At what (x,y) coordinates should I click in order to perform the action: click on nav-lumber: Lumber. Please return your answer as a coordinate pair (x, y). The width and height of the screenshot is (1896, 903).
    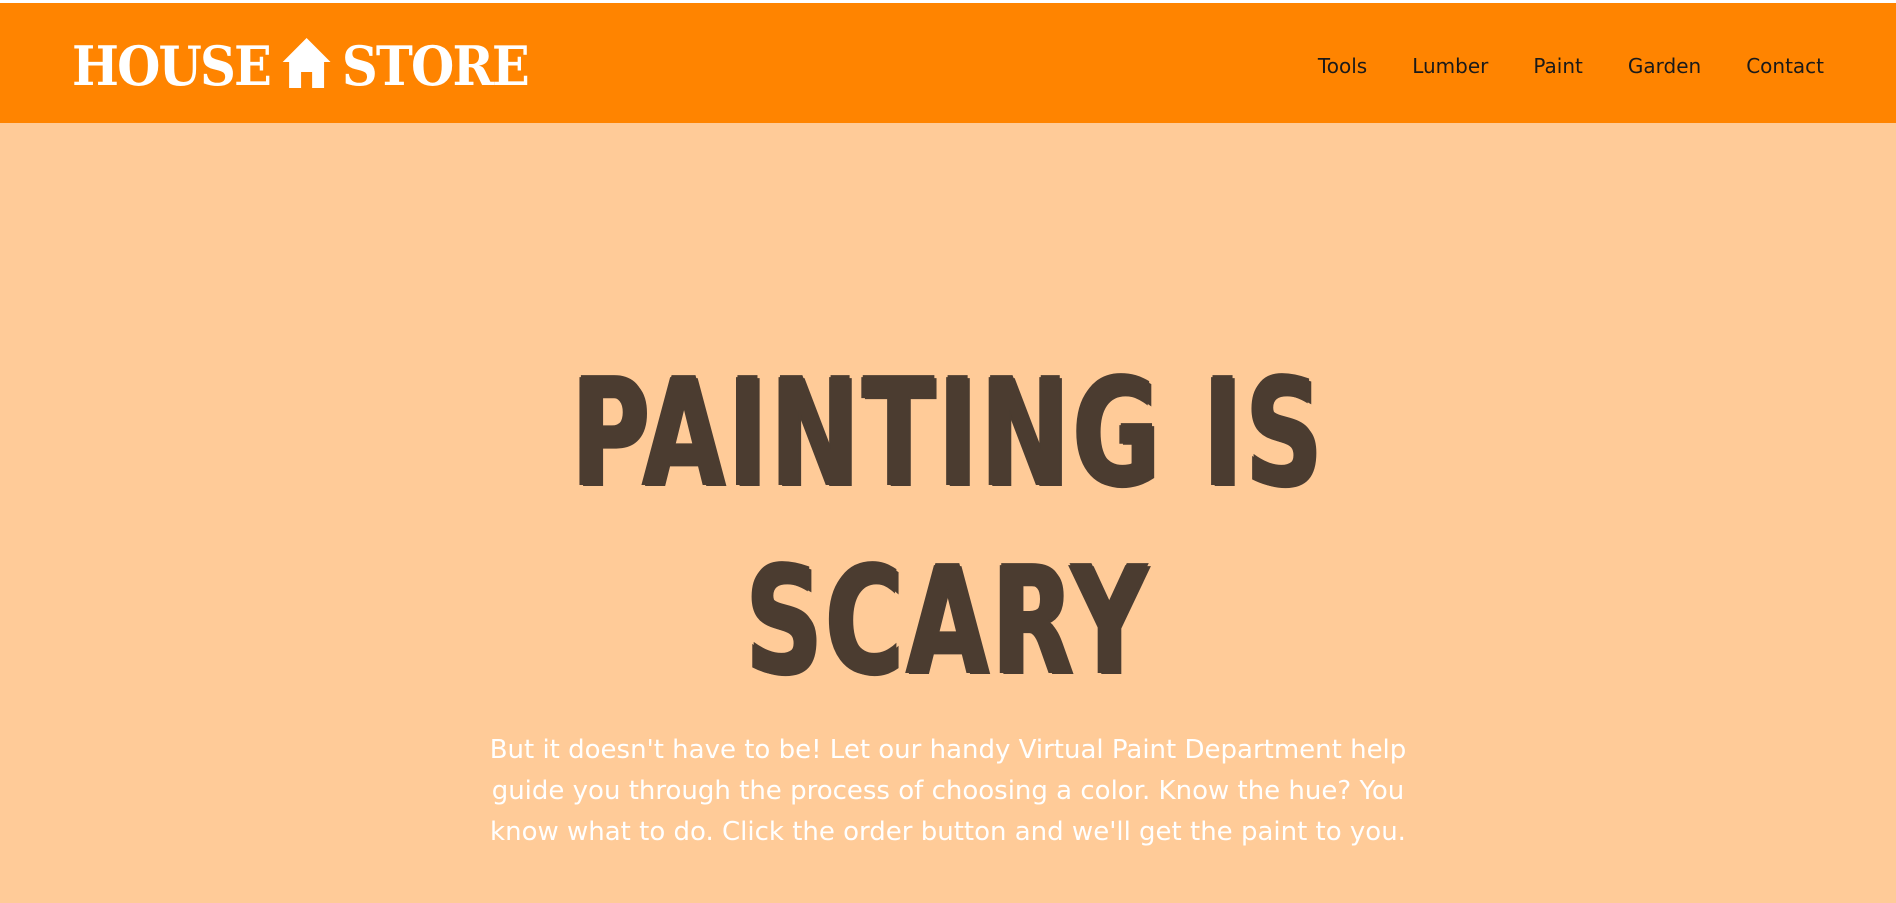
    Looking at the image, I should click on (1427, 66).